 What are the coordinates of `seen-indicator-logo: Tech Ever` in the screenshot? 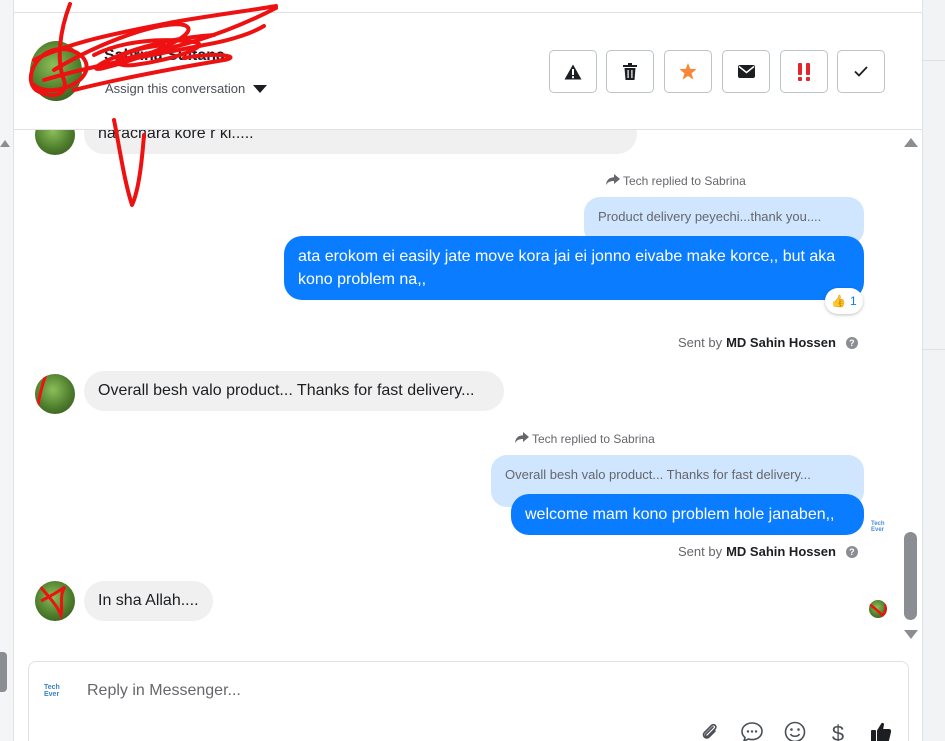 It's located at (878, 527).